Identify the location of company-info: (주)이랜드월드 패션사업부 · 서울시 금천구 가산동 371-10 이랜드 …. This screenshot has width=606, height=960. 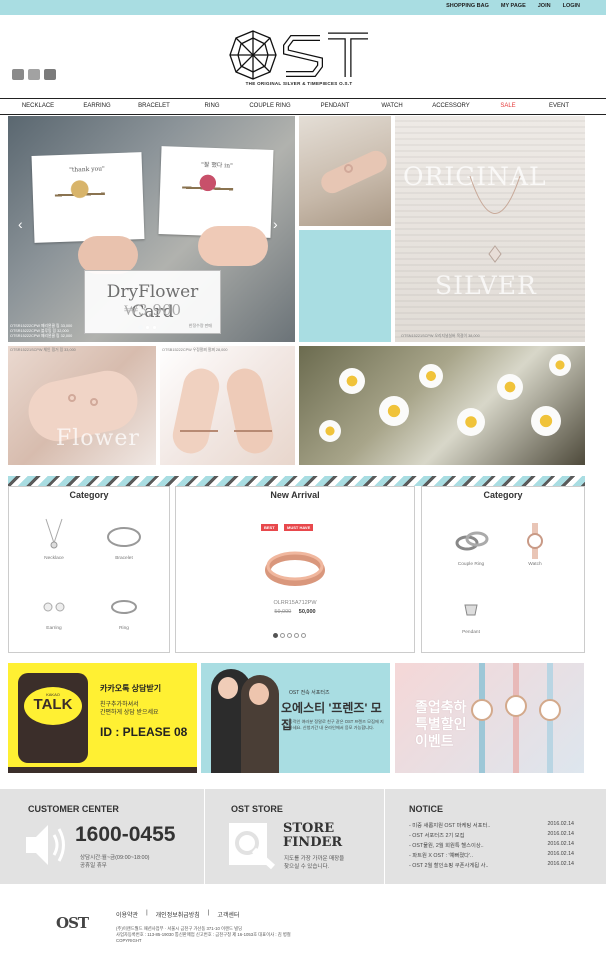
(203, 934).